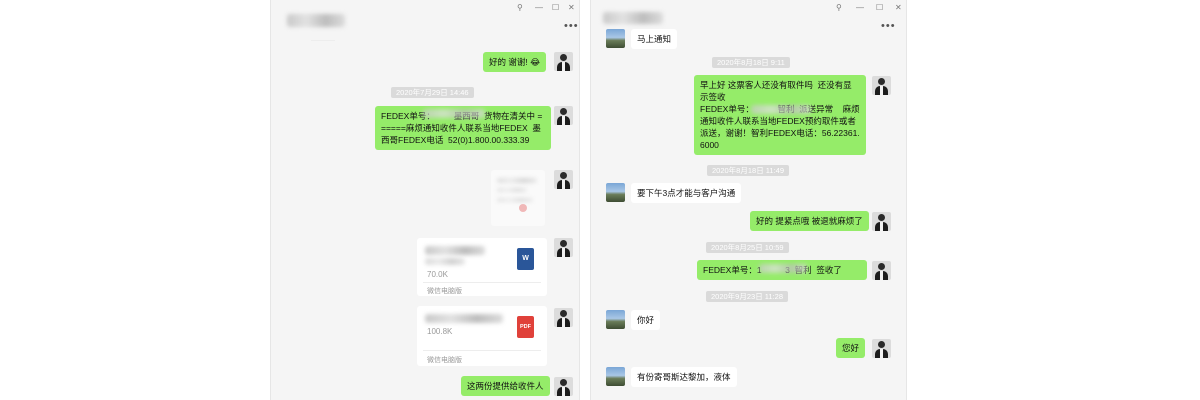 The height and width of the screenshot is (400, 1200). I want to click on image-accent, so click(523, 208).